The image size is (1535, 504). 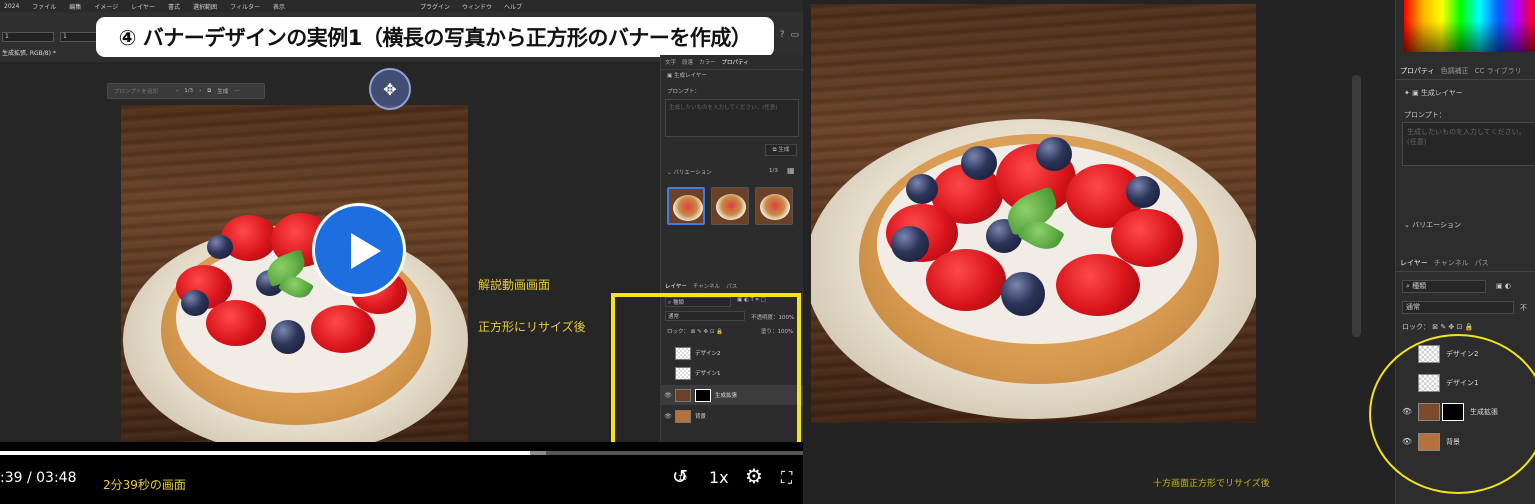 What do you see at coordinates (1438, 327) in the screenshot?
I see `lock-row: ロック： ⊠ ✎ ✥ ⊡ 🔒` at bounding box center [1438, 327].